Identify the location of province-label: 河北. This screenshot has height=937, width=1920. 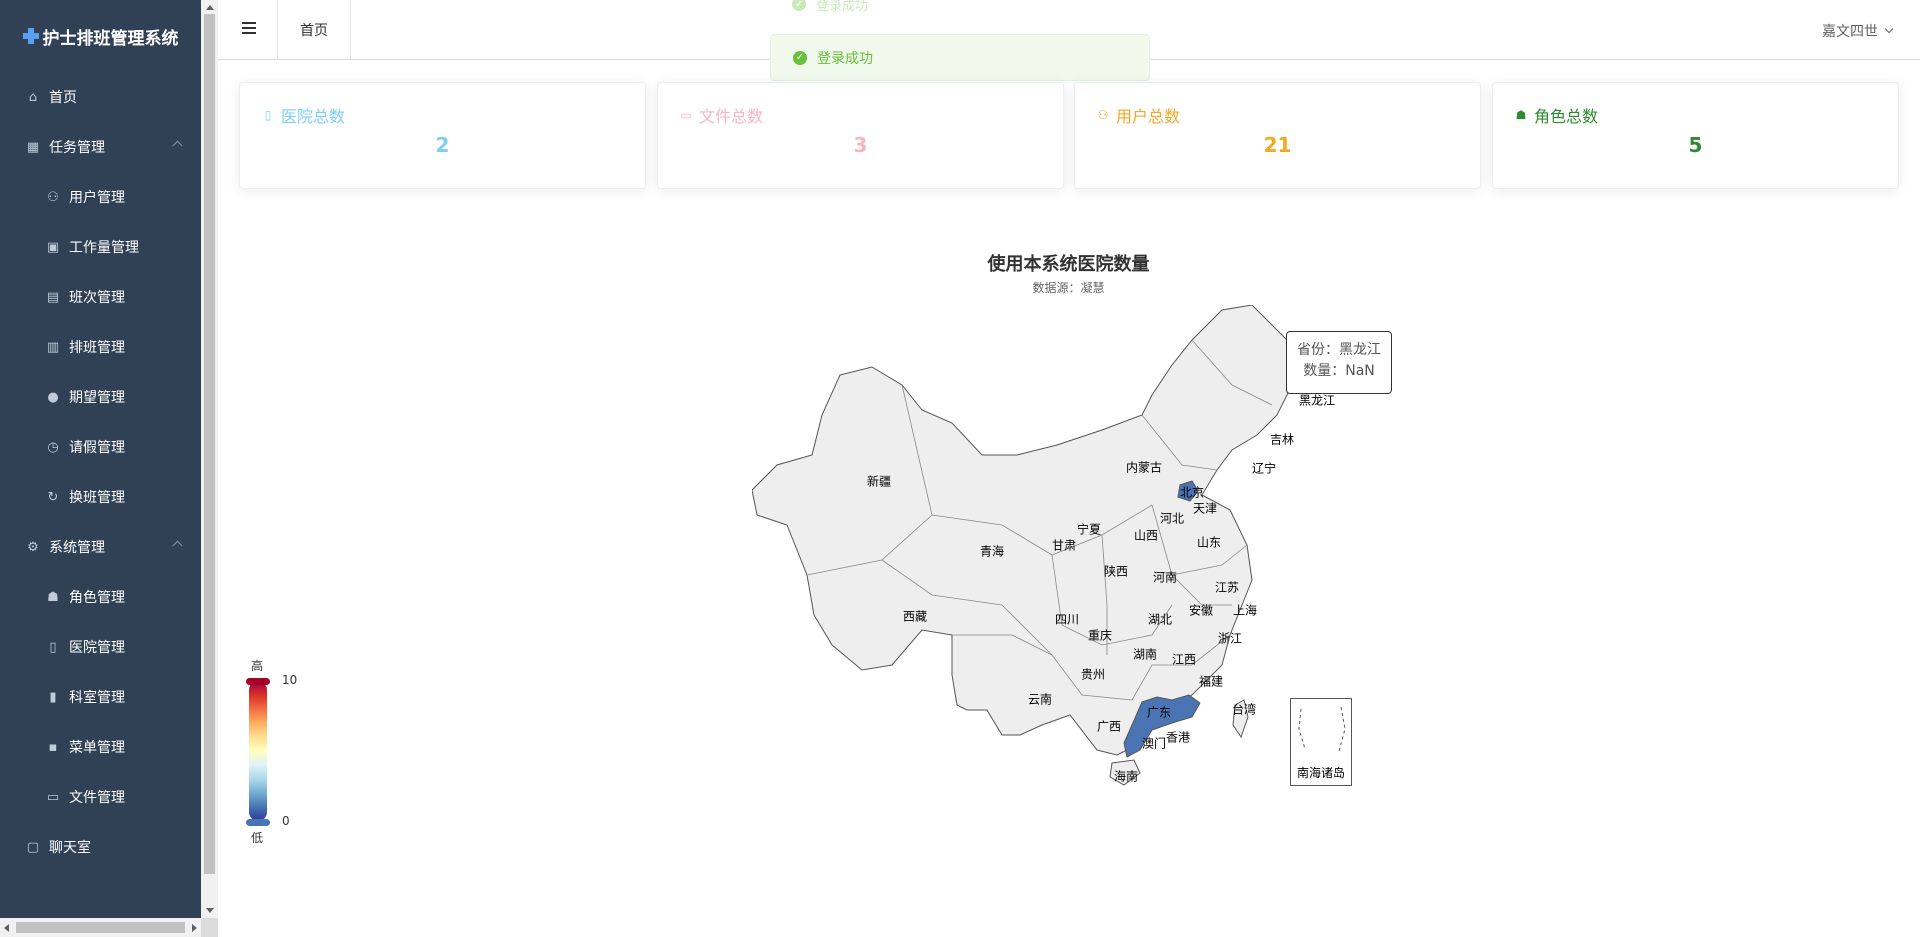
(1172, 518).